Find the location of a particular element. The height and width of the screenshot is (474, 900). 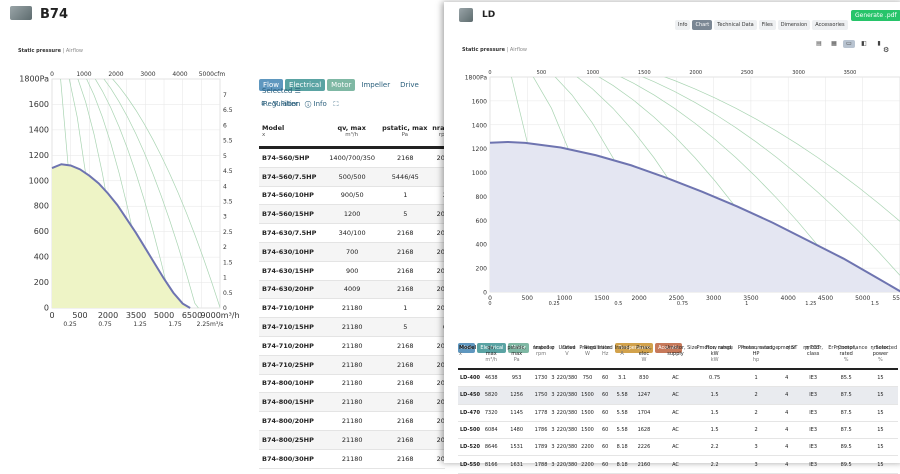

value-cell: 220/380 is located at coordinates (567, 378).